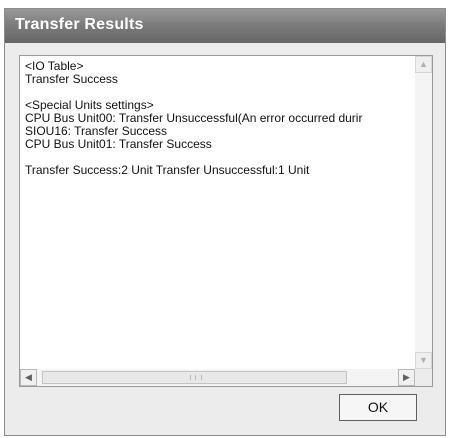 The width and height of the screenshot is (450, 438). What do you see at coordinates (79, 24) in the screenshot?
I see `window-title: Transfer Results` at bounding box center [79, 24].